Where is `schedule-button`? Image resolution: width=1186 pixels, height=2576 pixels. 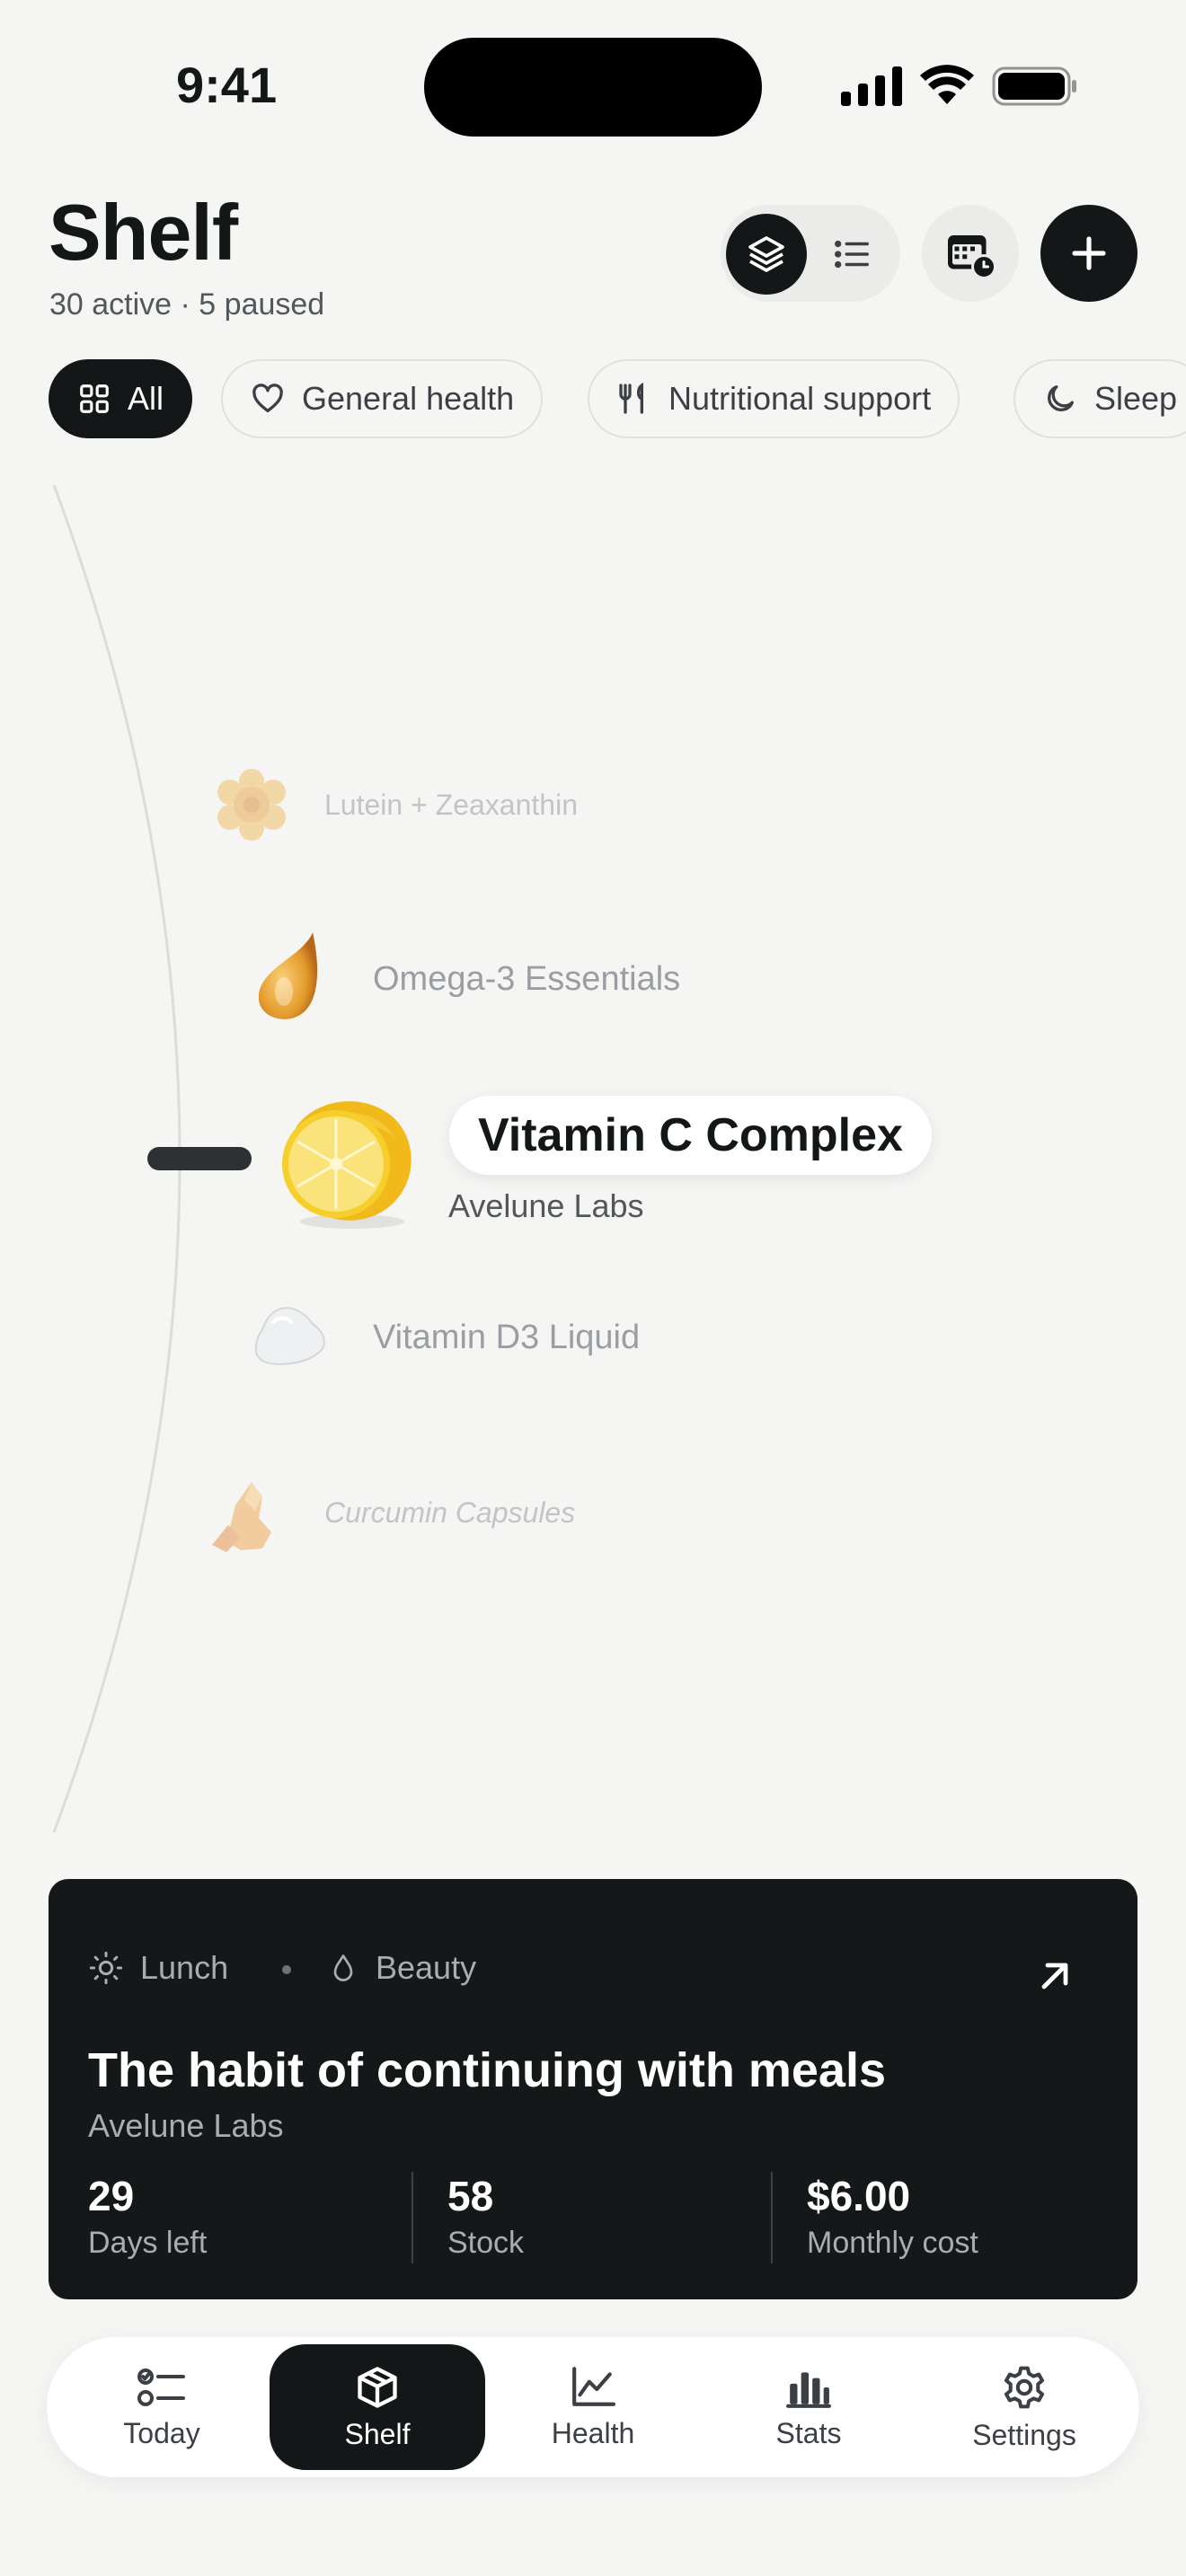
schedule-button is located at coordinates (970, 253).